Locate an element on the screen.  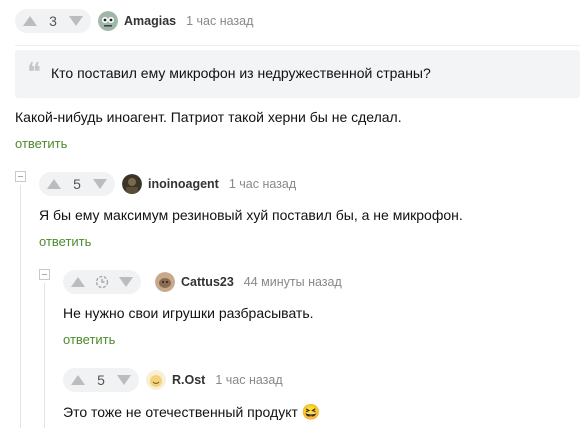
comment-header: Amagias 1 час назад is located at coordinates (175, 21).